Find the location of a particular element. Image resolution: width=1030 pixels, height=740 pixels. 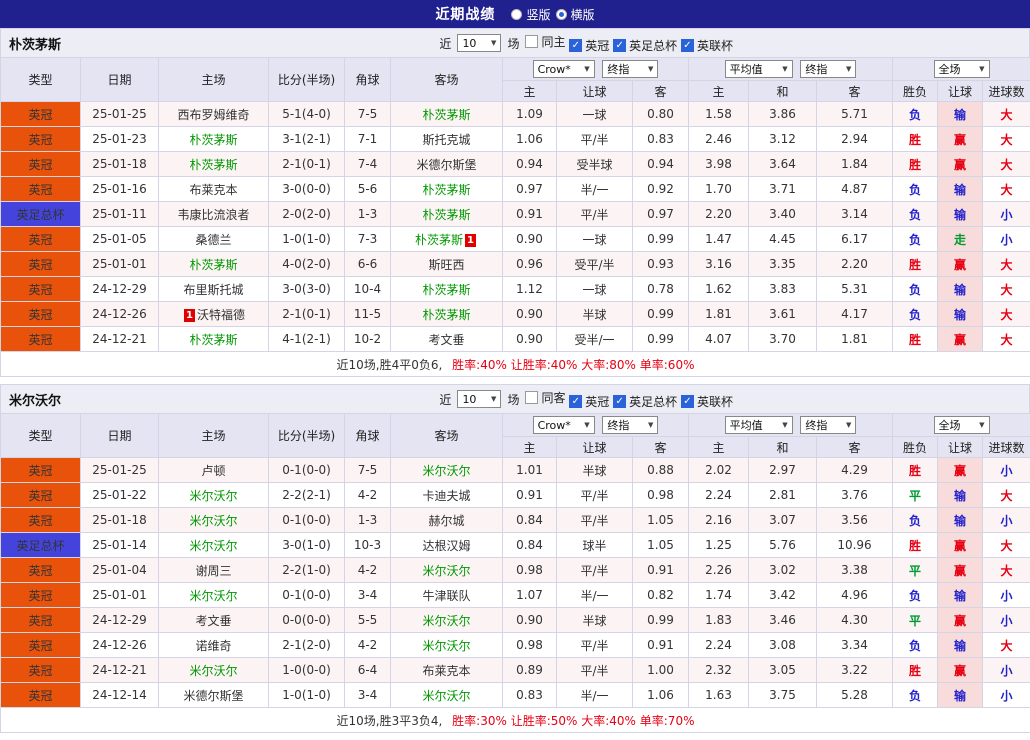

winlose-result-cell: 负 is located at coordinates (915, 520).